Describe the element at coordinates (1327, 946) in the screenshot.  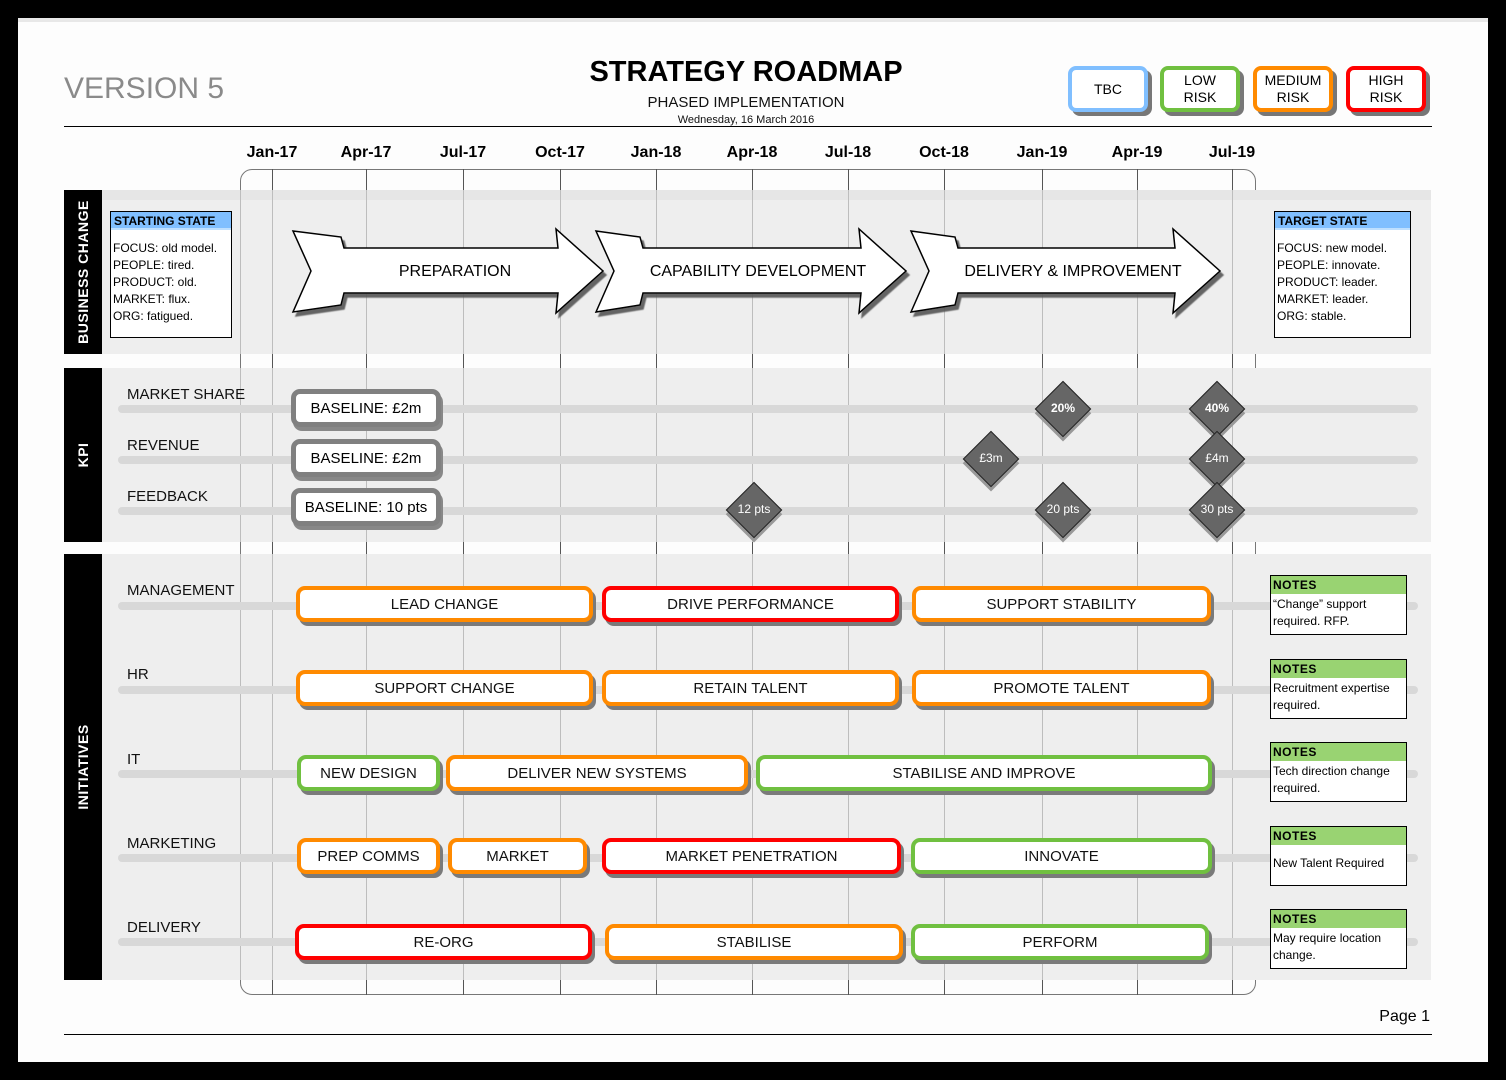
I see `notes-text: May require location change.` at that location.